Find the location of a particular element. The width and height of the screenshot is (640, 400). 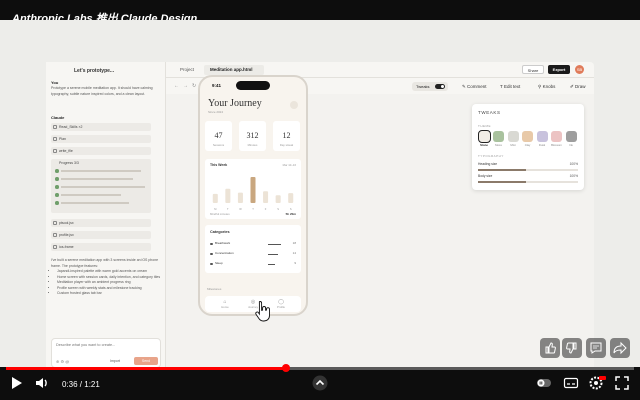

tool-chip: Read_Skills ×2 is located at coordinates (101, 127).